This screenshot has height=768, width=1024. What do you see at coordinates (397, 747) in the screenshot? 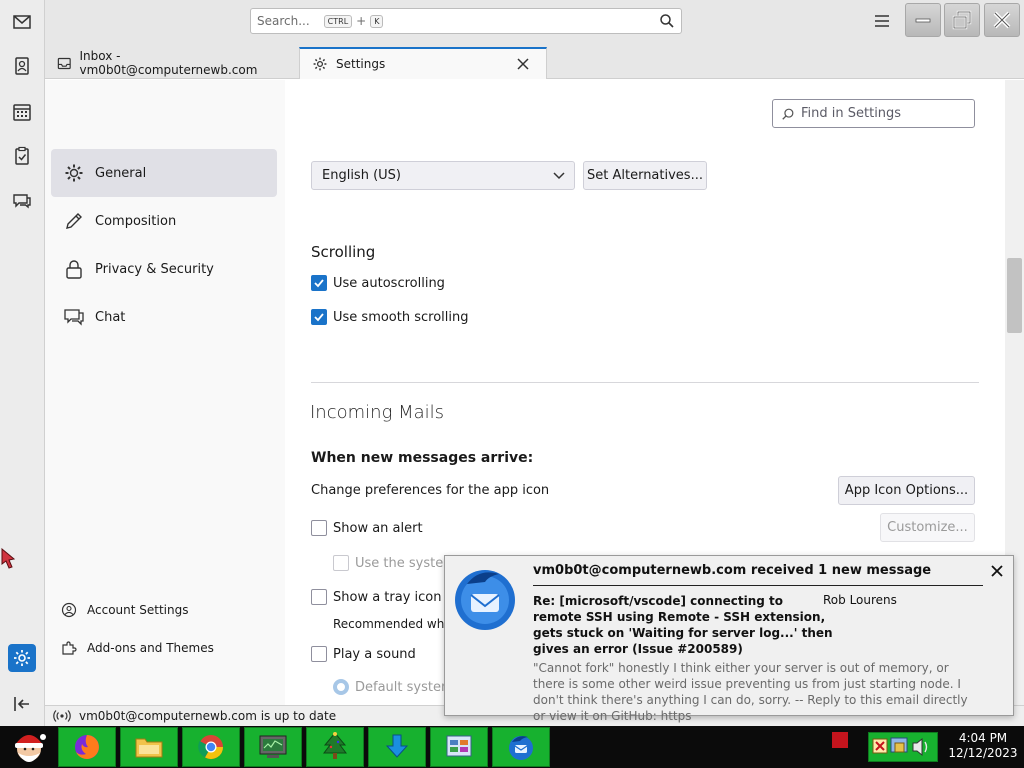
I see `taskbar-downloader` at bounding box center [397, 747].